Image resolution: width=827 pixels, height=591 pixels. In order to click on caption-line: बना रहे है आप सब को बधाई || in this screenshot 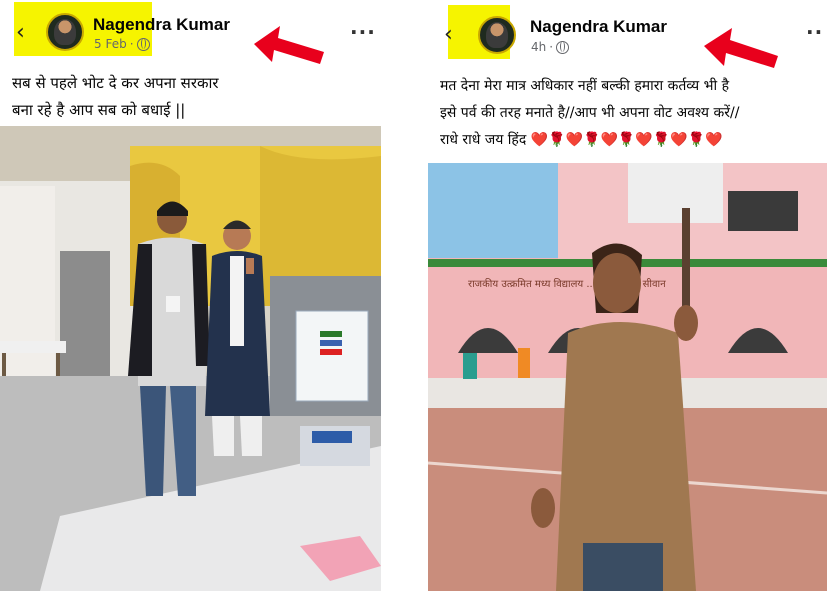, I will do `click(99, 110)`.